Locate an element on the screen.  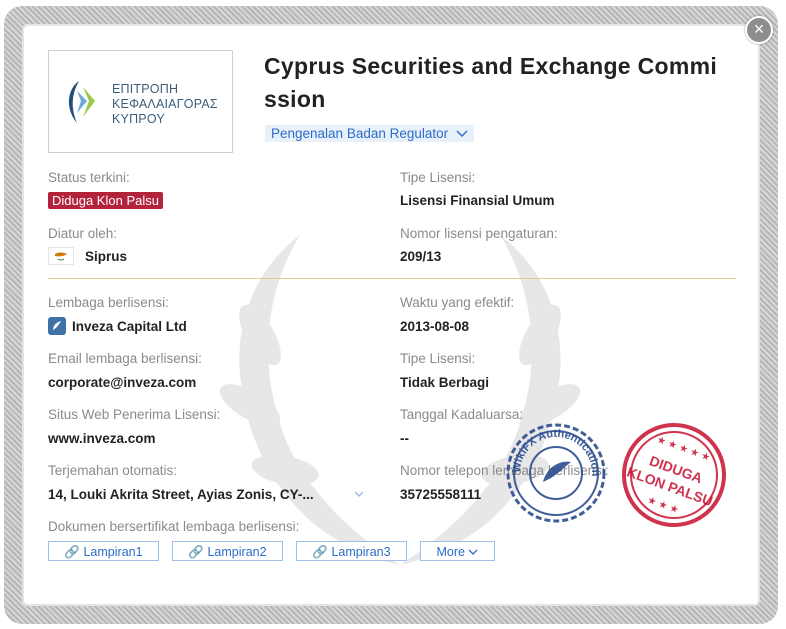
close-button: × is located at coordinates (759, 30).